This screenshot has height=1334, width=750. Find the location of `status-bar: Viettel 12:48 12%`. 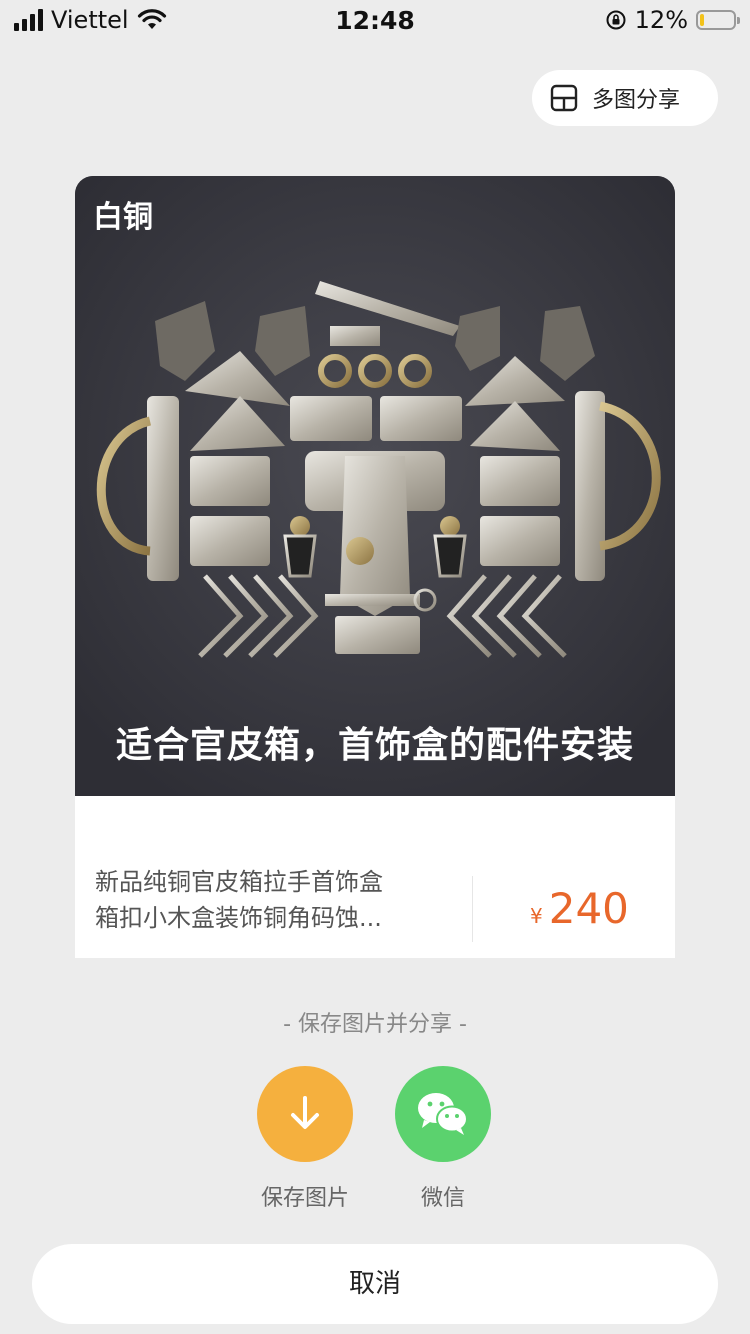

status-bar: Viettel 12:48 12% is located at coordinates (375, 20).